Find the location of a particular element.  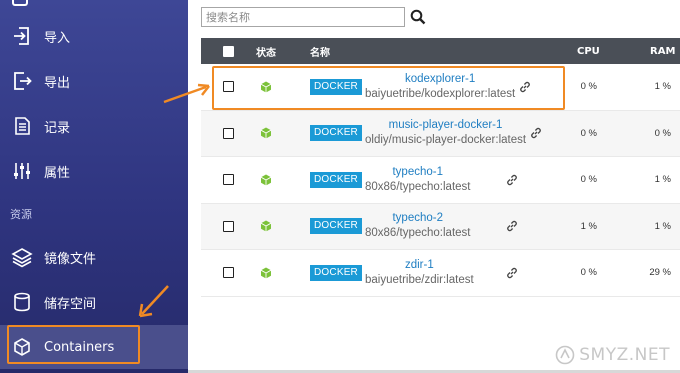

sidebar-item-label: 储存空间 is located at coordinates (70, 304).